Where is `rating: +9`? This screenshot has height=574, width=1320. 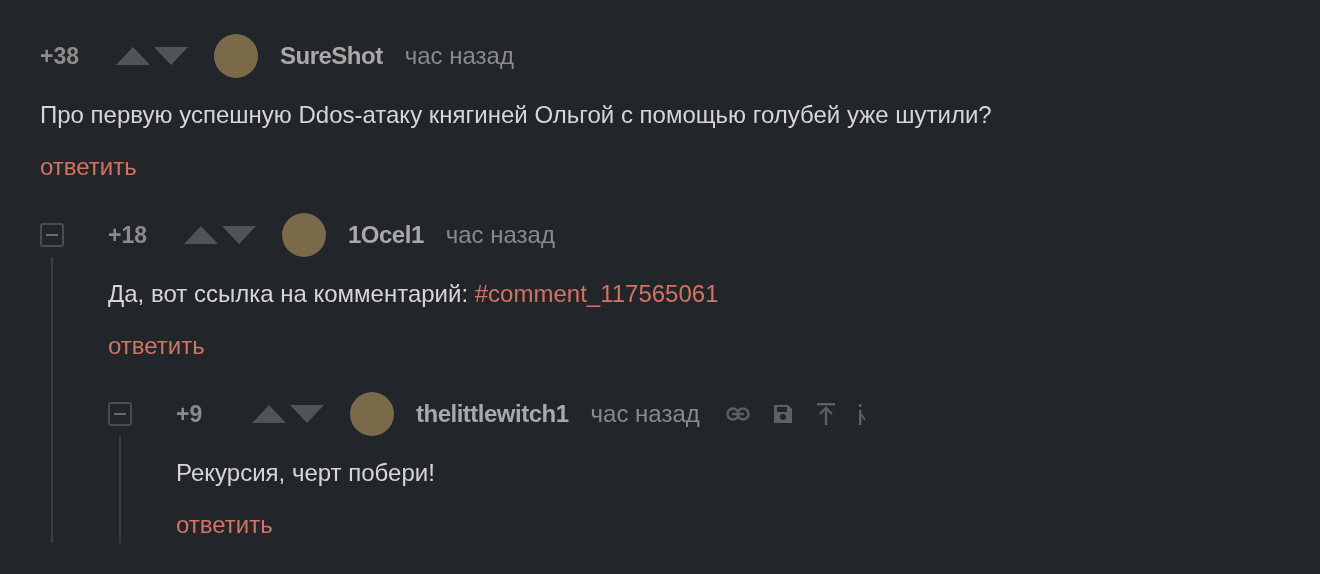
rating: +9 is located at coordinates (190, 414).